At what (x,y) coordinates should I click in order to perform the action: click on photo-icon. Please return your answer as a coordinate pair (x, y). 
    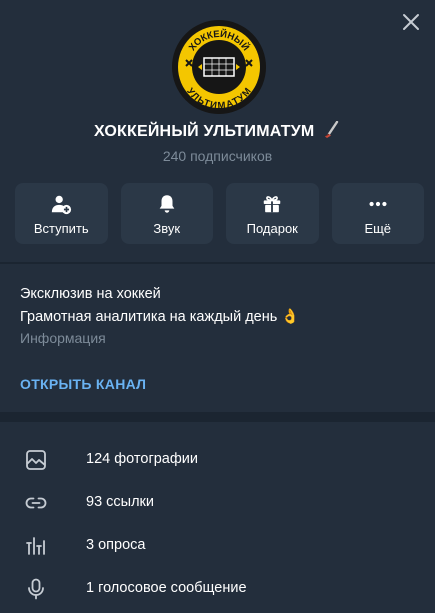
    Looking at the image, I should click on (36, 460).